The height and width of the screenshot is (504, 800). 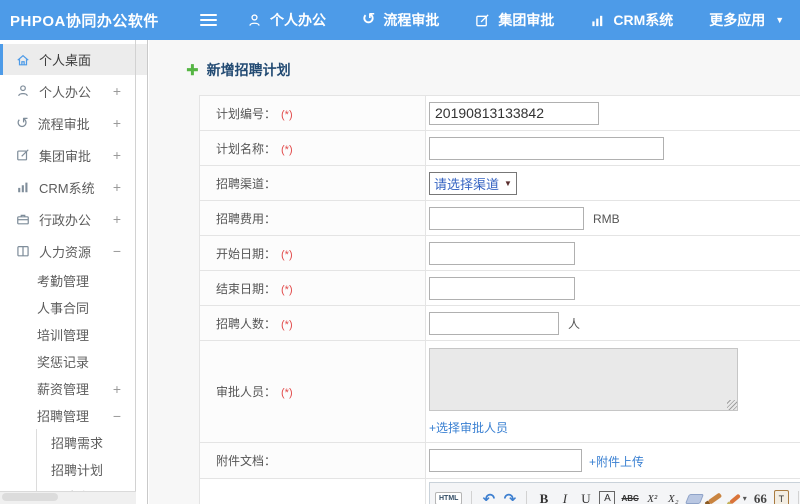 I want to click on sidebar-item-group-approval: 集团审批 +, so click(x=73, y=155).